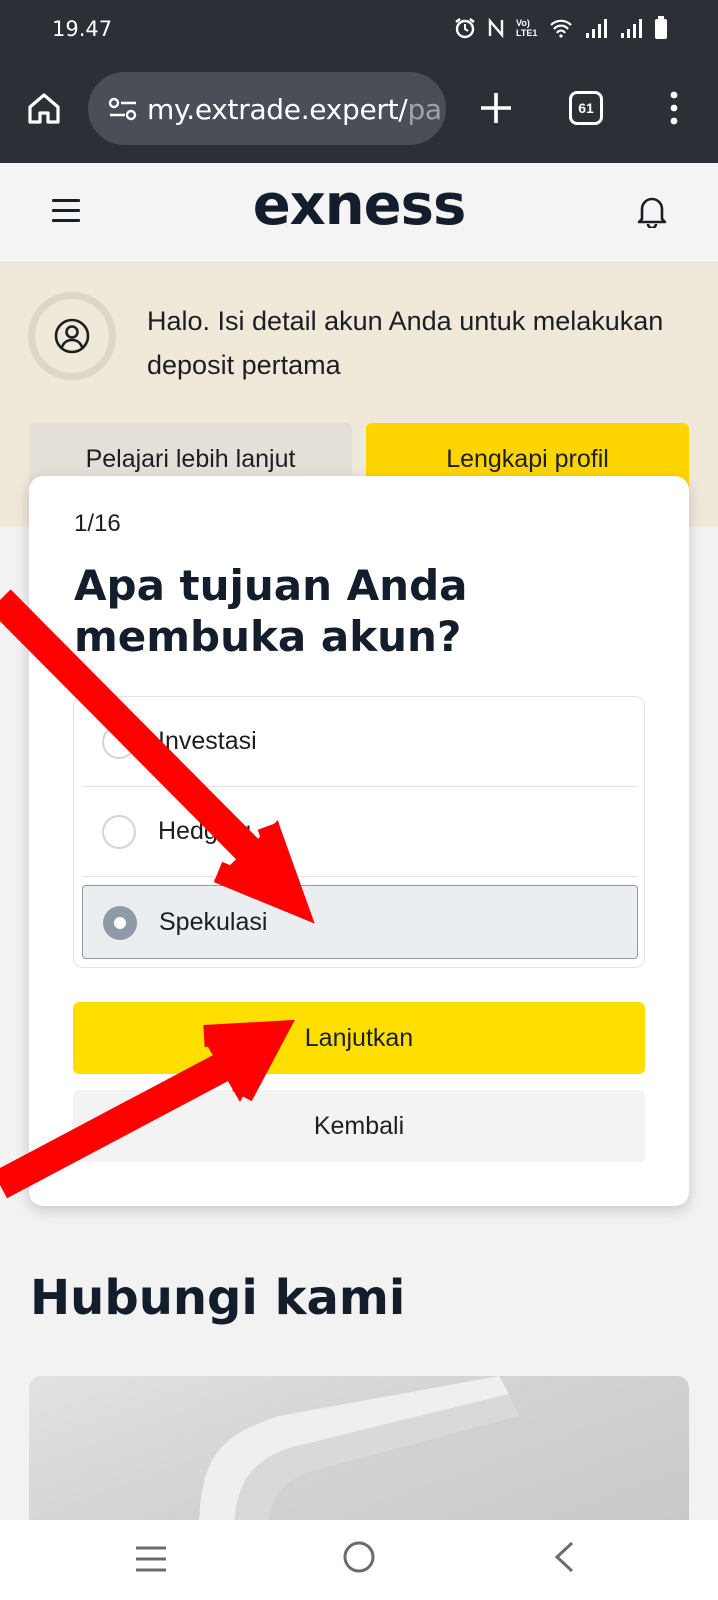 The width and height of the screenshot is (718, 1600). Describe the element at coordinates (661, 27) in the screenshot. I see `battery-icon` at that location.